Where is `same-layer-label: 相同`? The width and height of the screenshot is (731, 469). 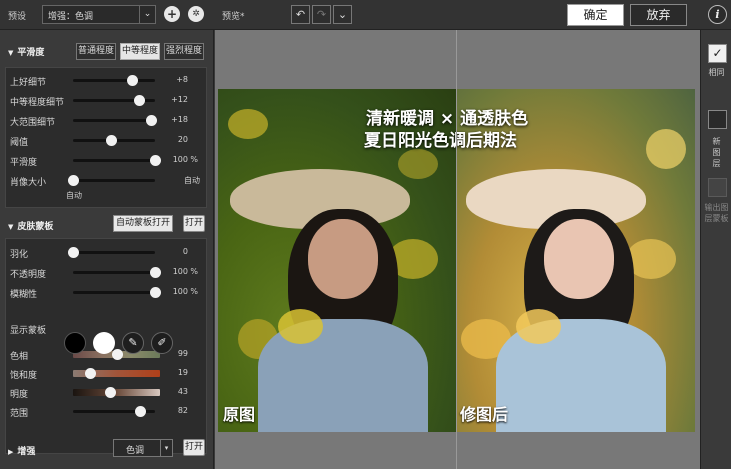
same-layer-label: 相同 is located at coordinates (716, 72).